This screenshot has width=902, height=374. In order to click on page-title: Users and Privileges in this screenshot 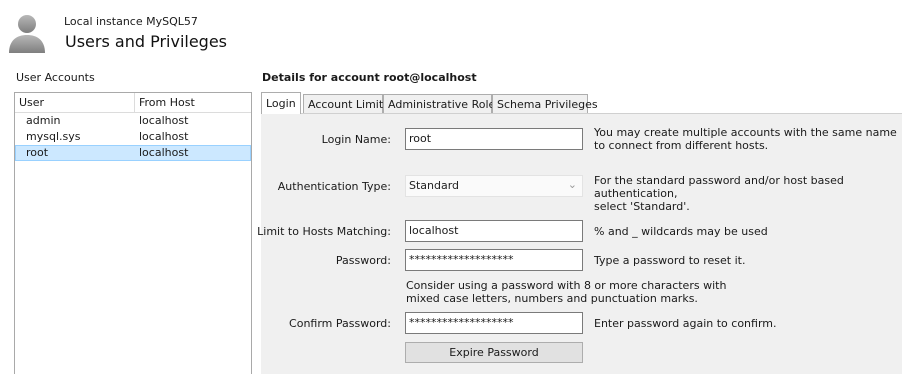, I will do `click(146, 41)`.